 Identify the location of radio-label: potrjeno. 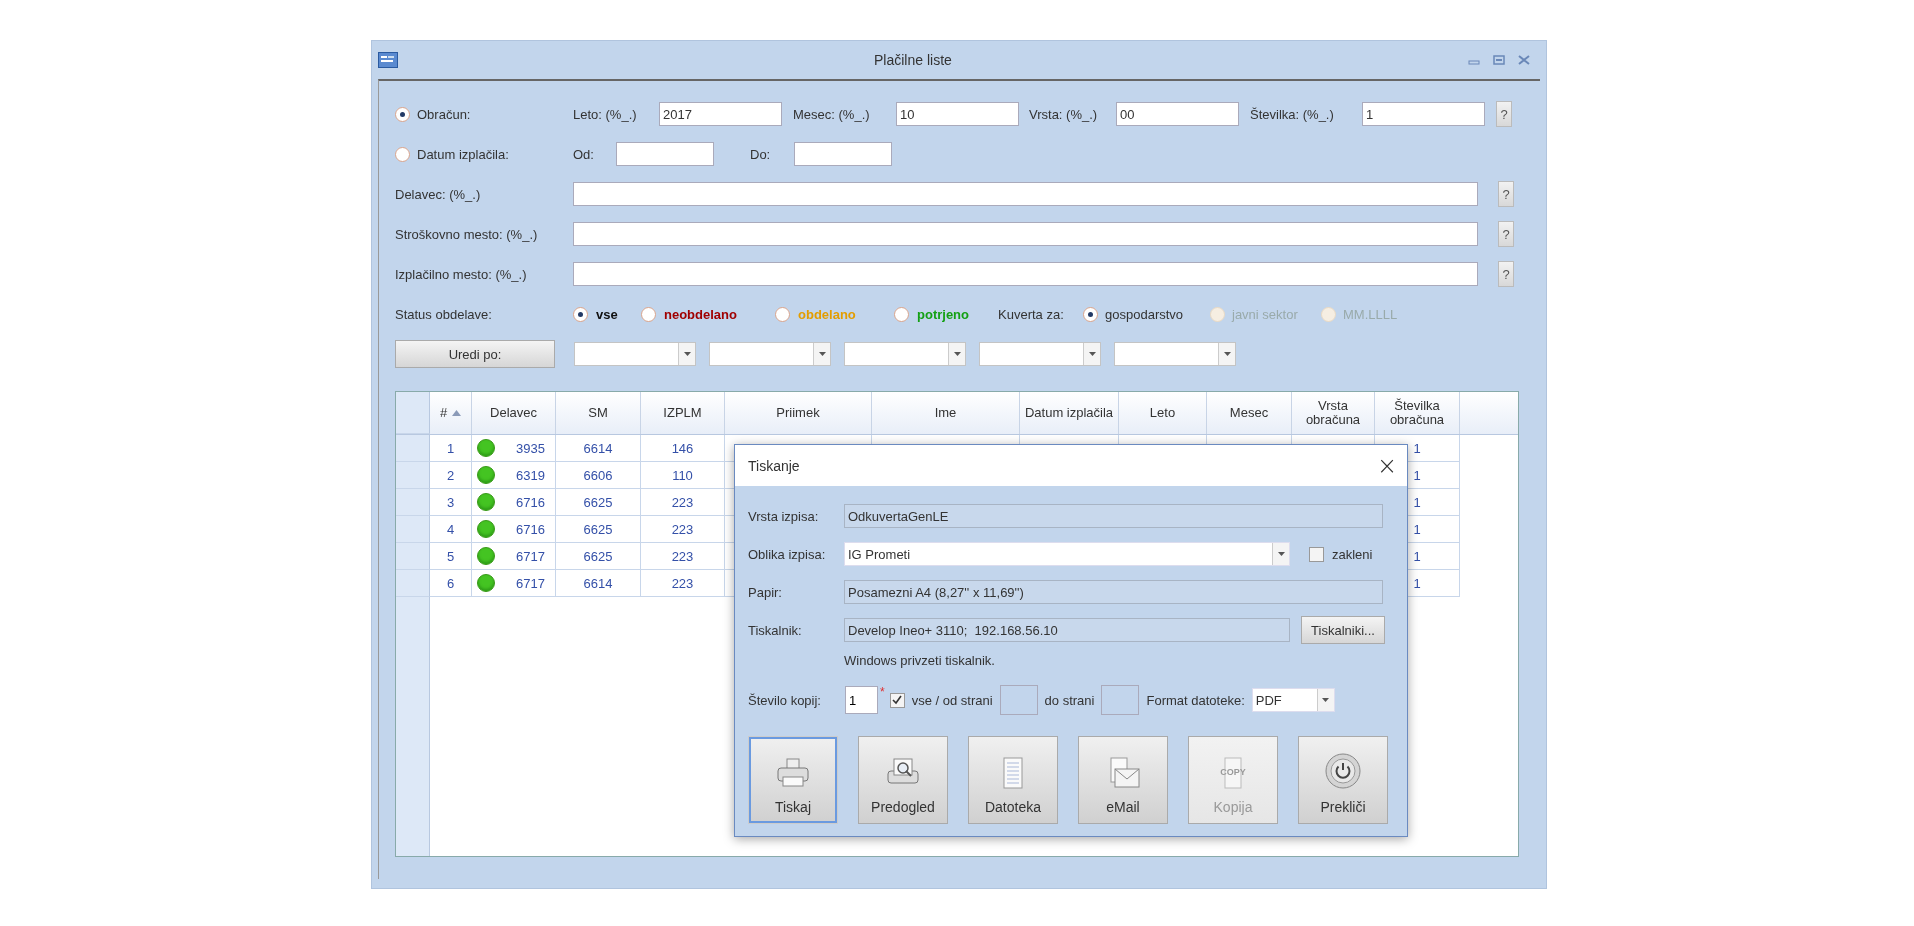
(943, 314).